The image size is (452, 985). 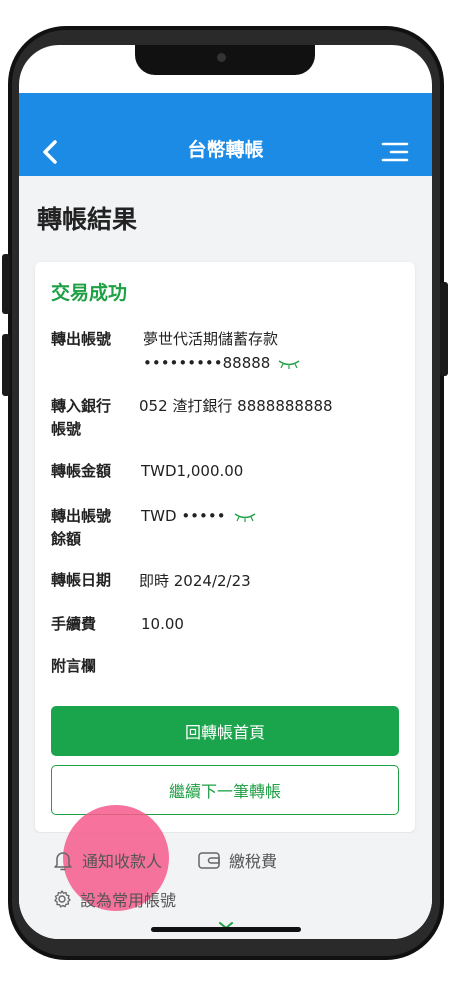 What do you see at coordinates (62, 899) in the screenshot?
I see `gear-icon` at bounding box center [62, 899].